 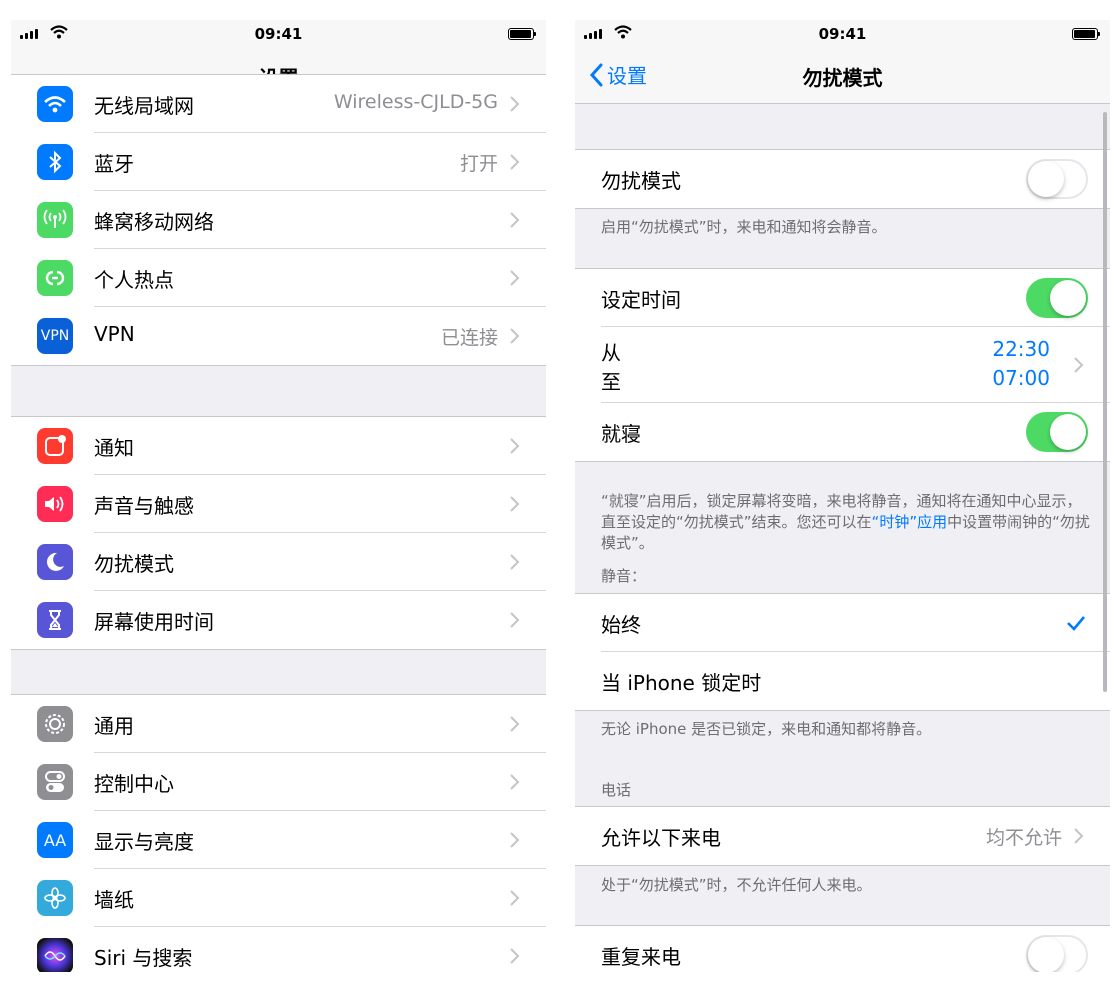 I want to click on settings-row-hotspot: 个人热点, so click(x=278, y=278).